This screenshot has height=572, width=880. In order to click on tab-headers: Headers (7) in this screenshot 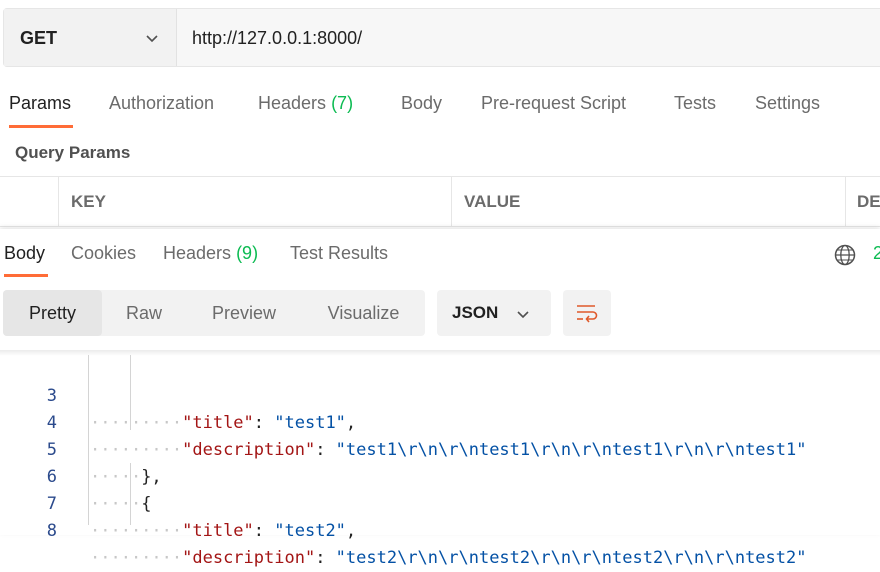, I will do `click(305, 103)`.